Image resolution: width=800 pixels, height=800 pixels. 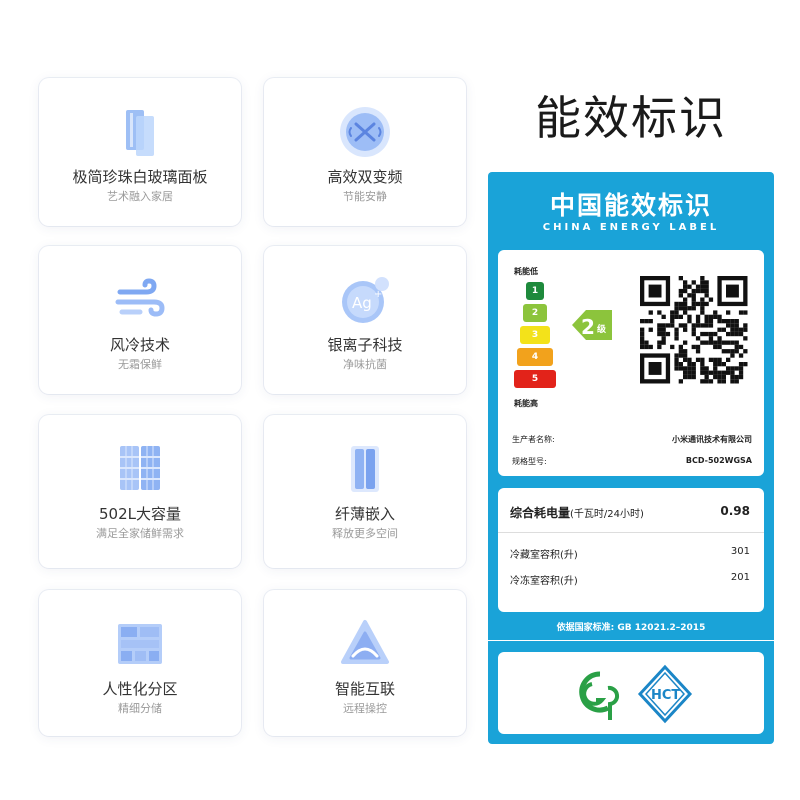 What do you see at coordinates (535, 335) in the screenshot?
I see `grade-bar-3: 3` at bounding box center [535, 335].